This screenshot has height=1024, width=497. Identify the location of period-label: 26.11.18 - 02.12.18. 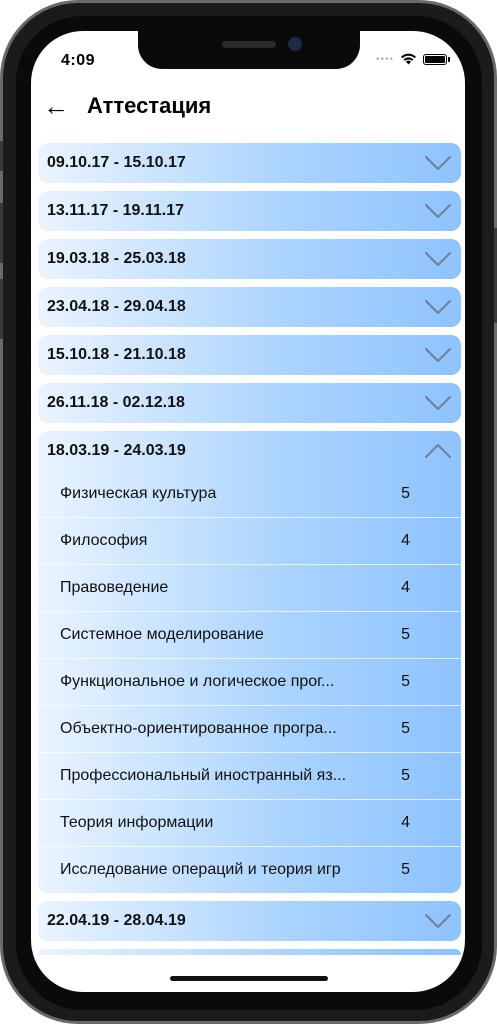
(116, 402).